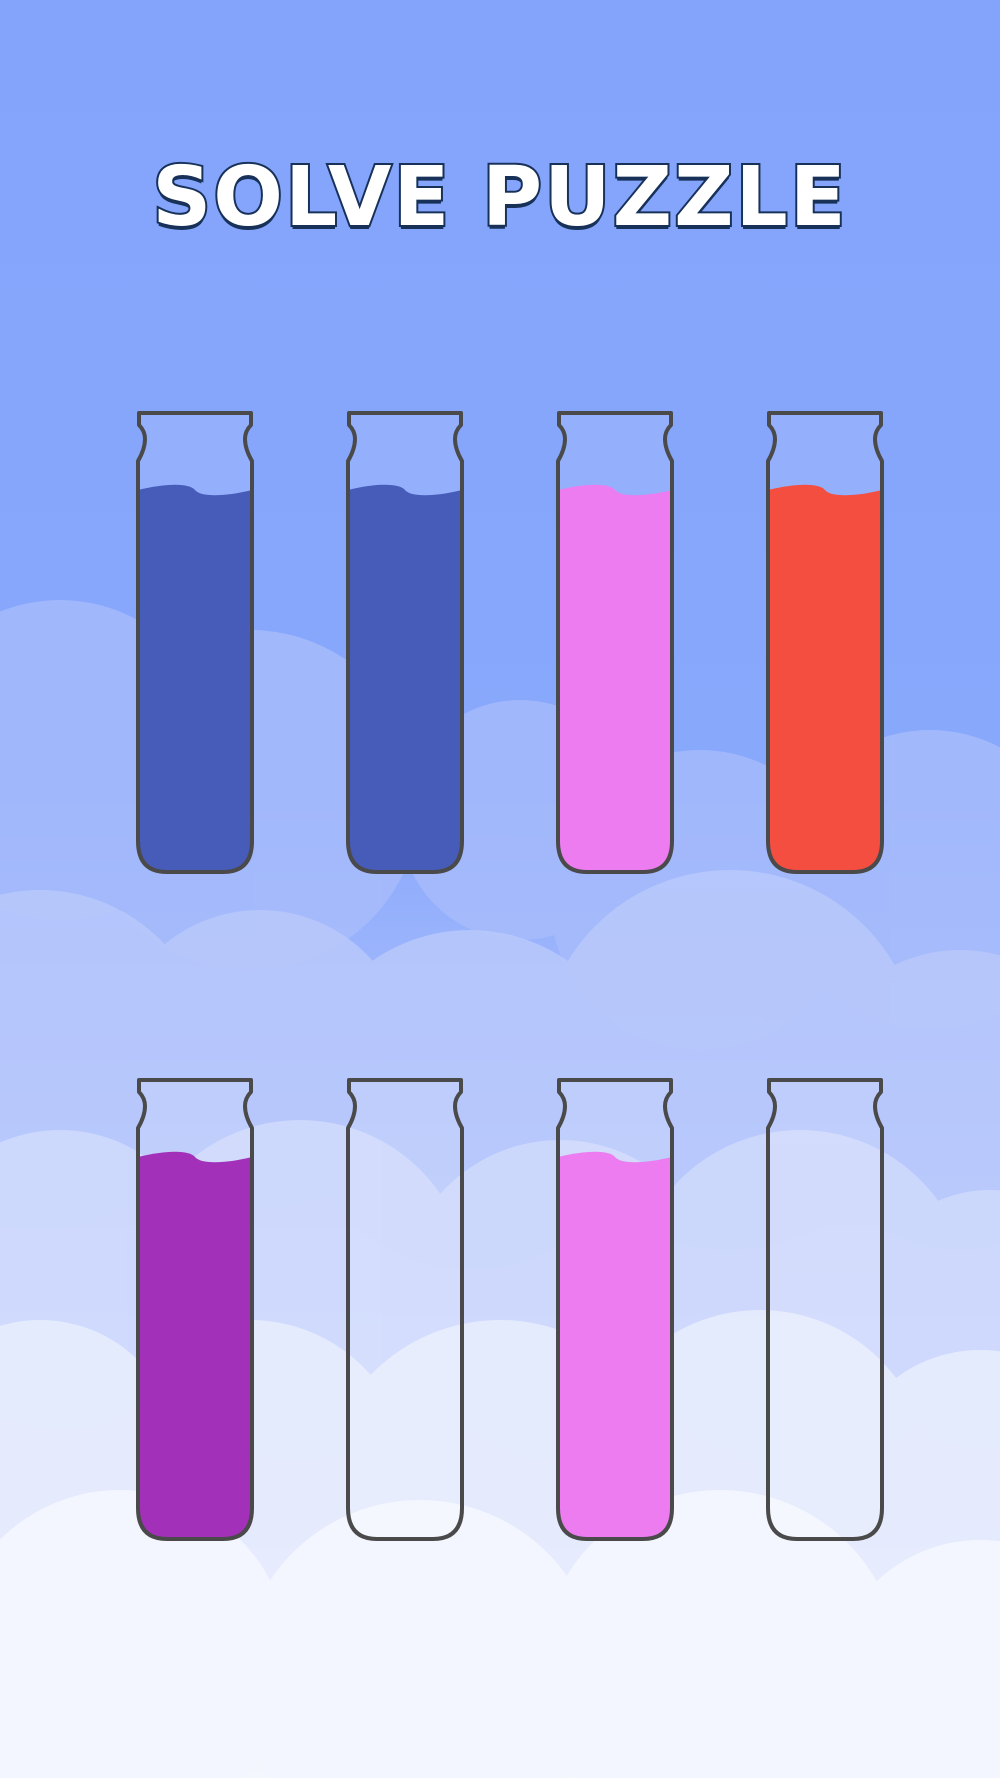 The width and height of the screenshot is (1000, 1778). I want to click on liquid-layer-red, so click(825, 678).